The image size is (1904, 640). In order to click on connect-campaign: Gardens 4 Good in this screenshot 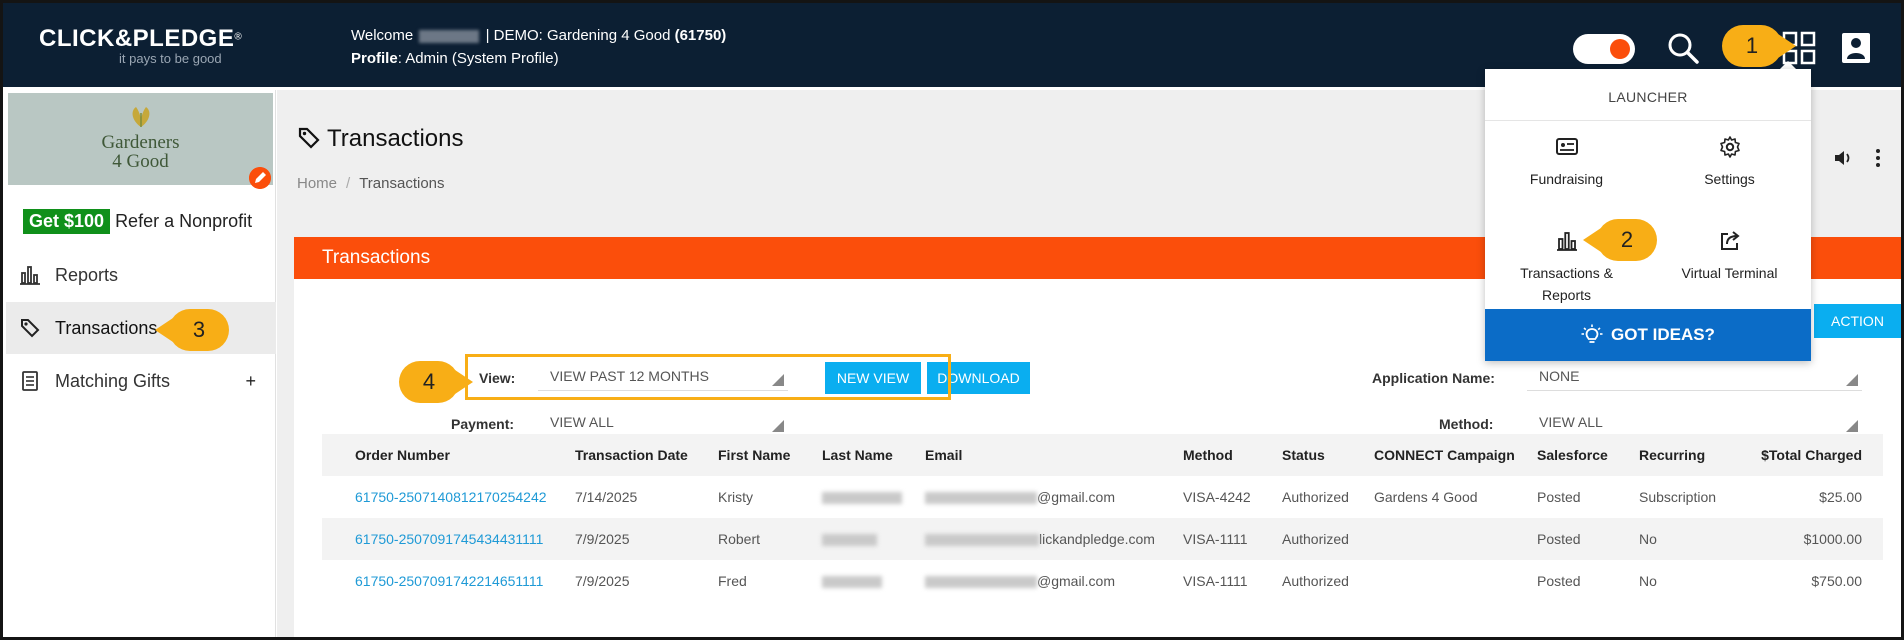, I will do `click(1426, 497)`.